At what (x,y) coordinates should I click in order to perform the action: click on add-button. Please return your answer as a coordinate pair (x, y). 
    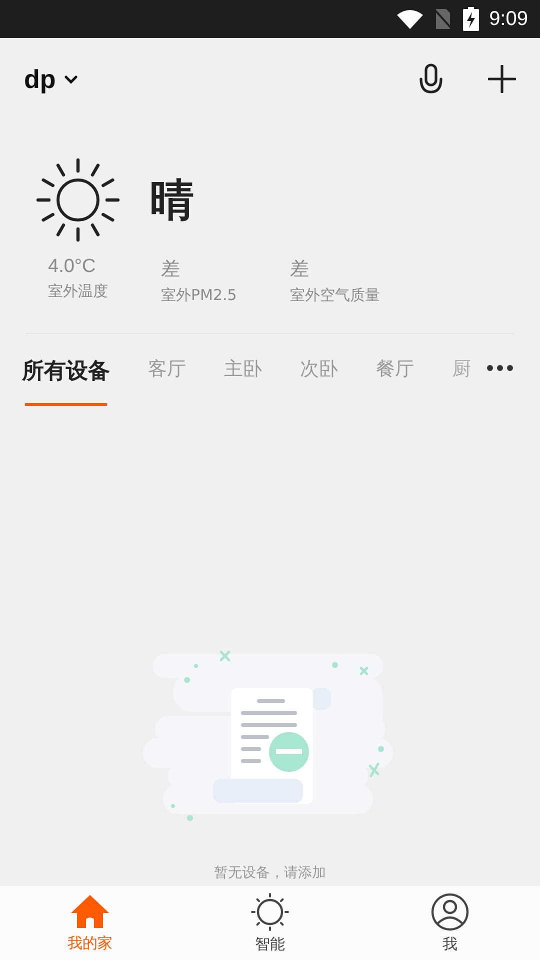
    Looking at the image, I should click on (502, 79).